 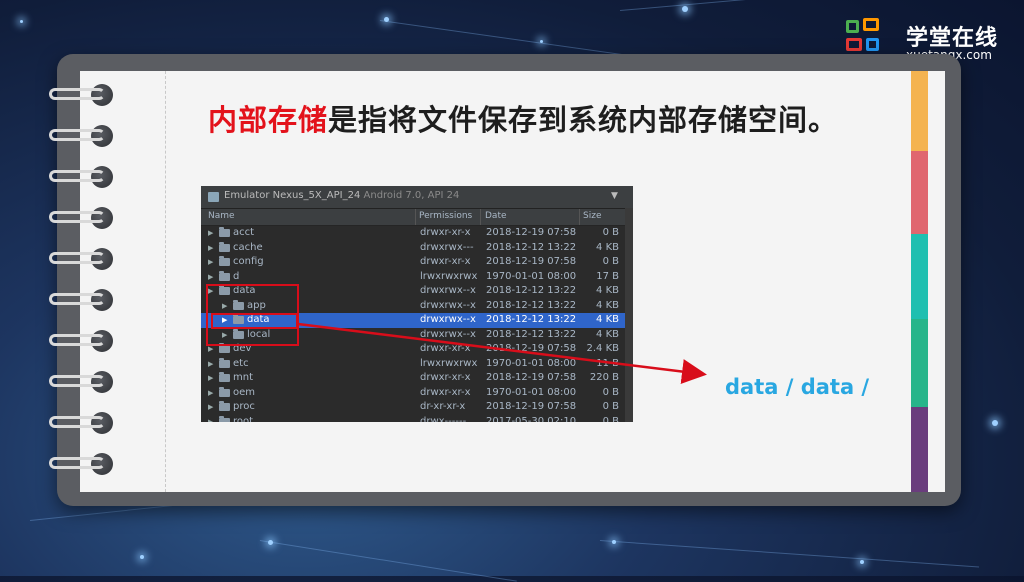 What do you see at coordinates (583, 120) in the screenshot?
I see `title-text: 是指将文件保存到系统内部存储空间。` at bounding box center [583, 120].